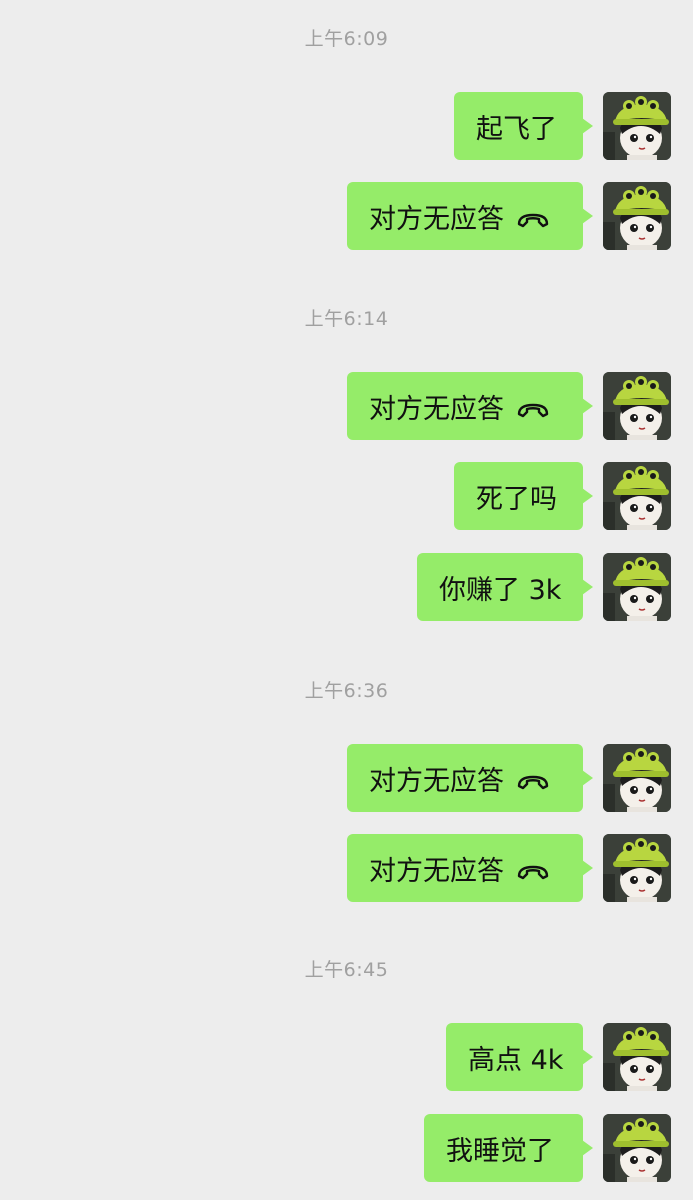 Image resolution: width=693 pixels, height=1200 pixels. Describe the element at coordinates (346, 1058) in the screenshot. I see `message-row: 高点 4k` at that location.